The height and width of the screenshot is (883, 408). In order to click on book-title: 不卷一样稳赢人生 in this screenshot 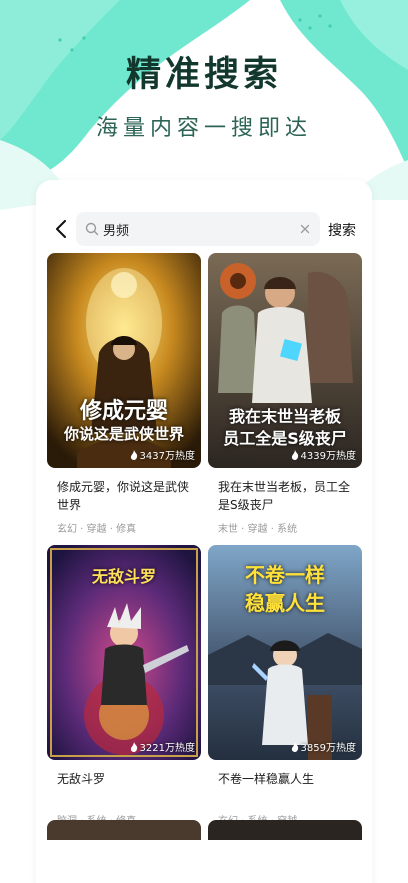, I will do `click(266, 779)`.